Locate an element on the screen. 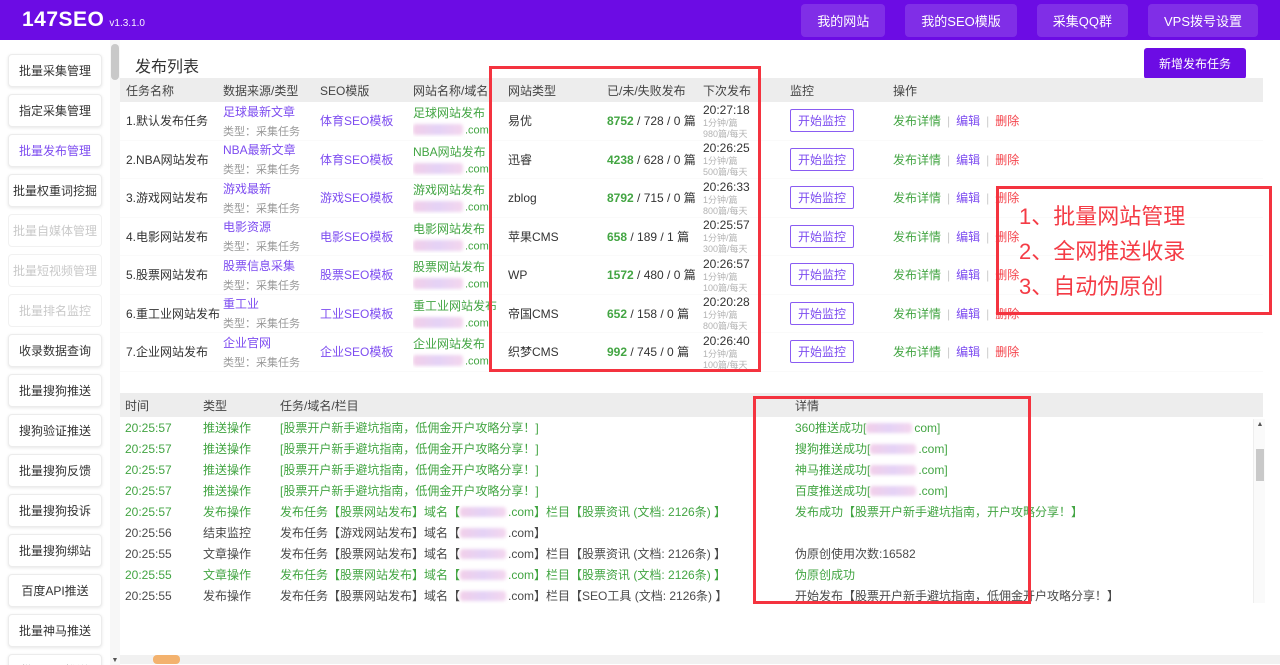  scroll-up-icon: ▲ is located at coordinates (1260, 424).